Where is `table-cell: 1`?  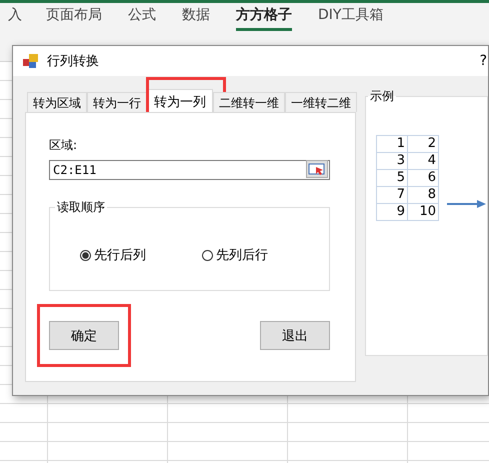 table-cell: 1 is located at coordinates (392, 144).